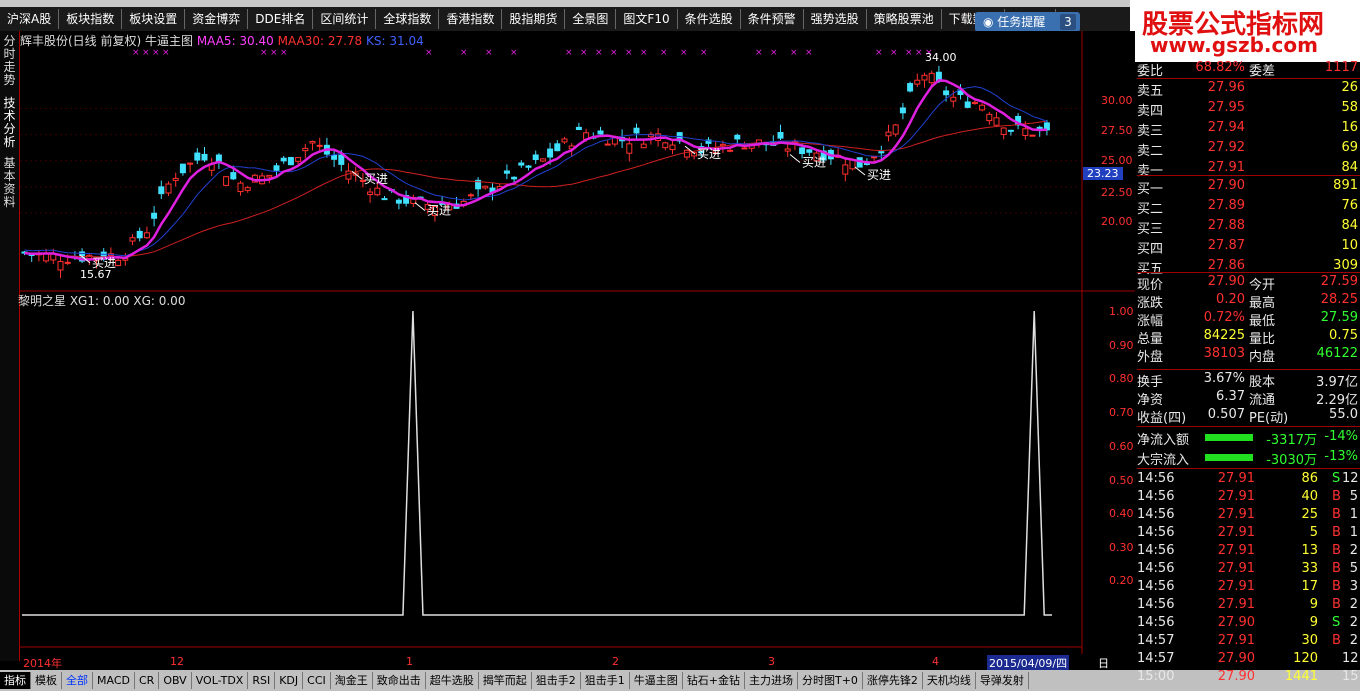 The height and width of the screenshot is (691, 1360). Describe the element at coordinates (1313, 532) in the screenshot. I see `tick-volume: 5` at that location.